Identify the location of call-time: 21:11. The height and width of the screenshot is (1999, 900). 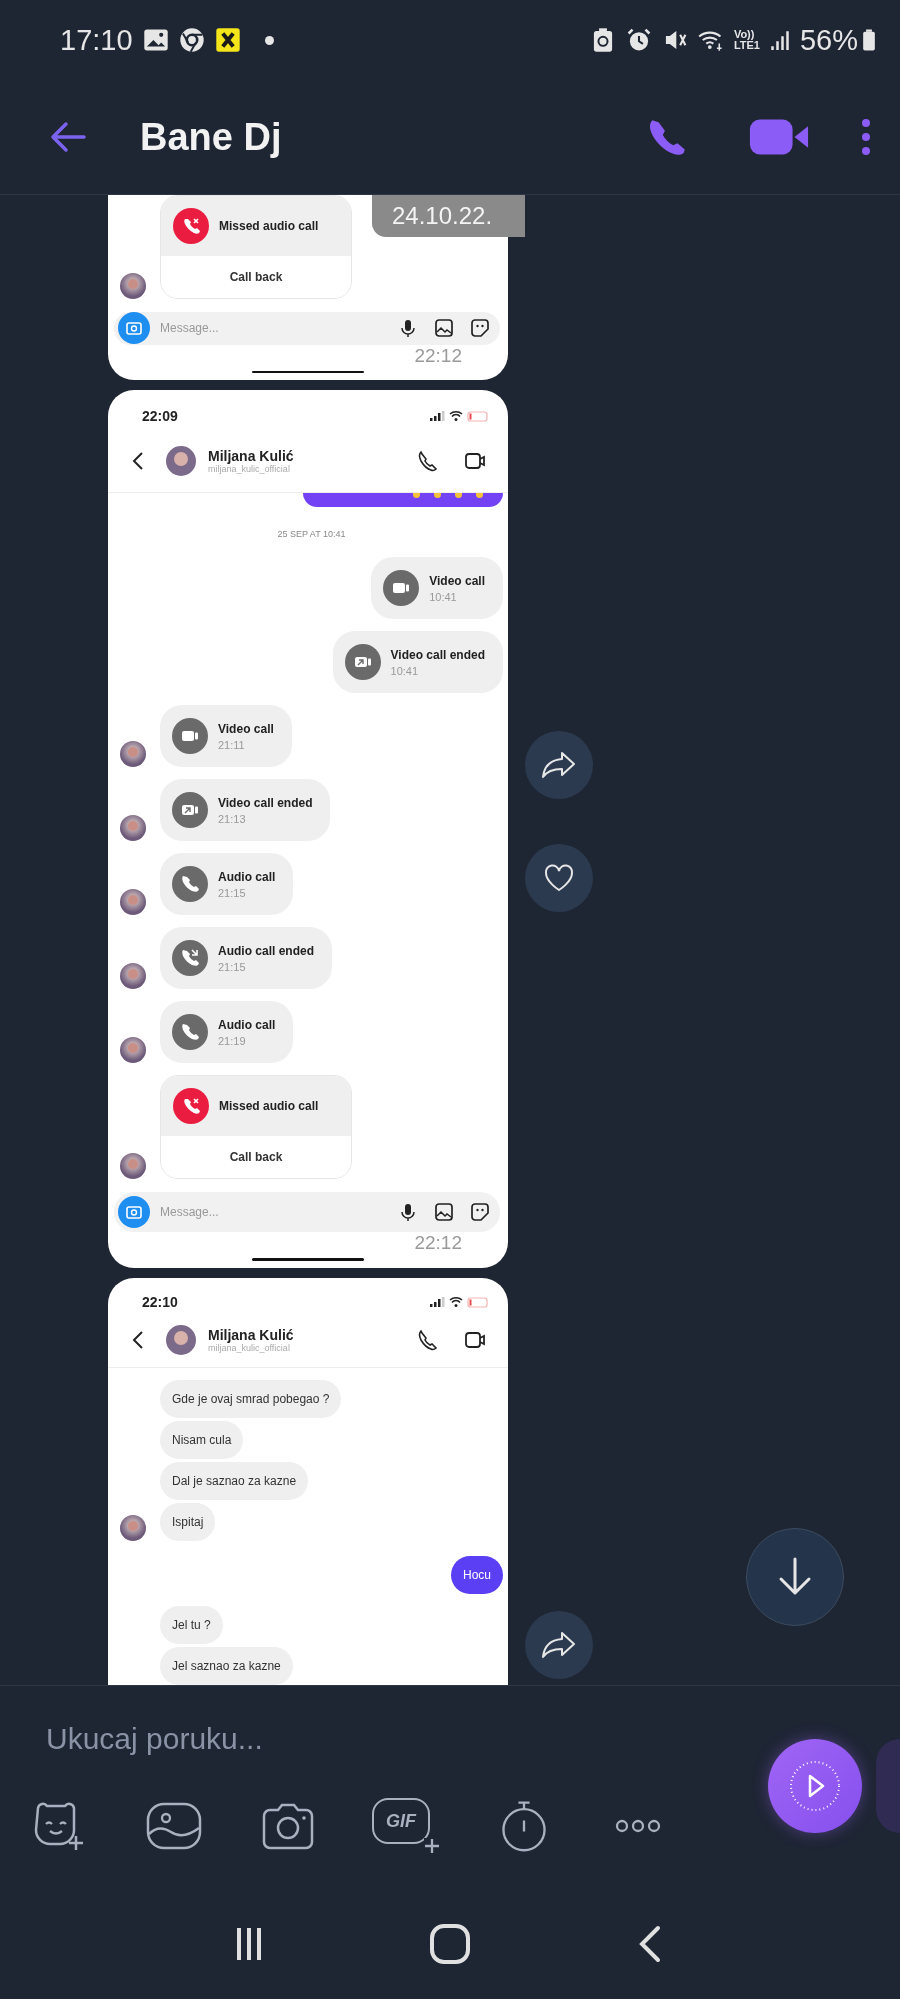
(232, 744).